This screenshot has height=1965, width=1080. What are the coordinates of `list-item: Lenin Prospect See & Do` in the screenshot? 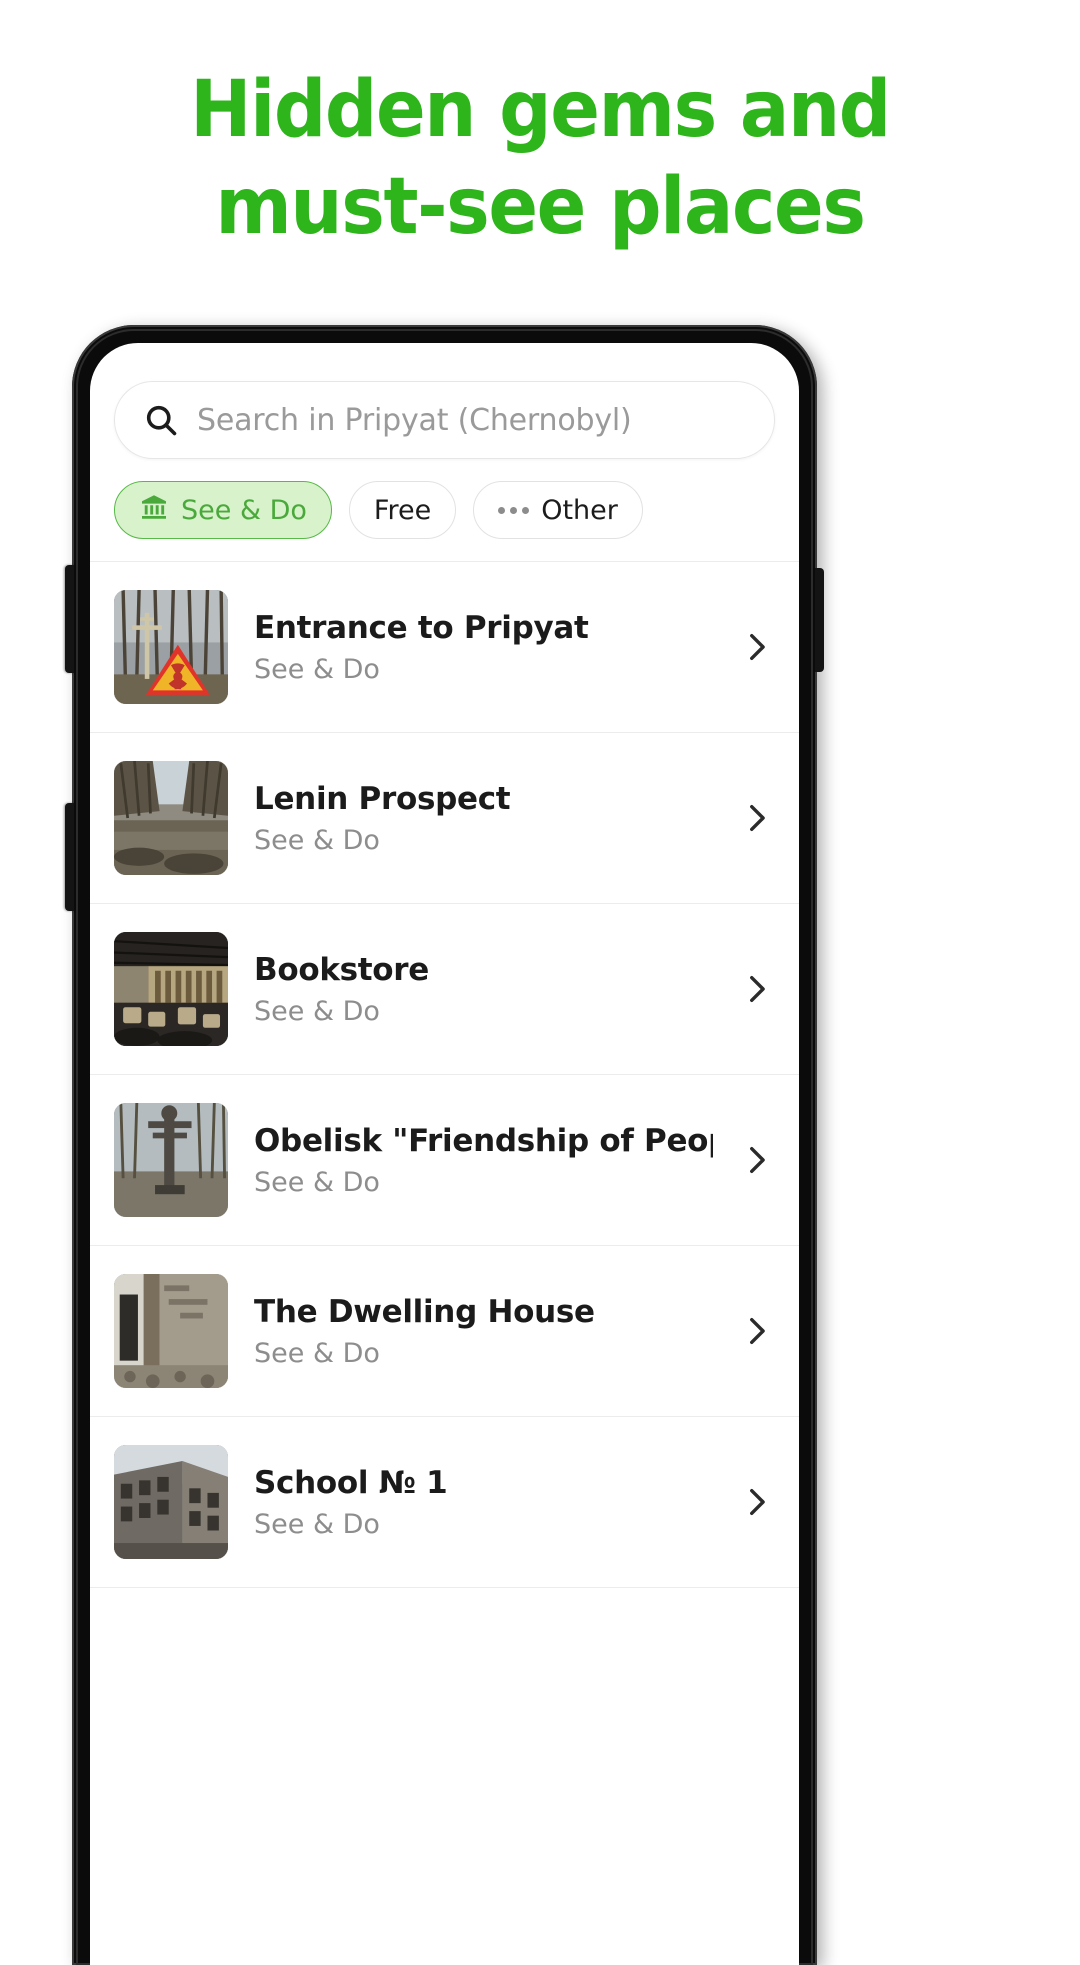 It's located at (444, 818).